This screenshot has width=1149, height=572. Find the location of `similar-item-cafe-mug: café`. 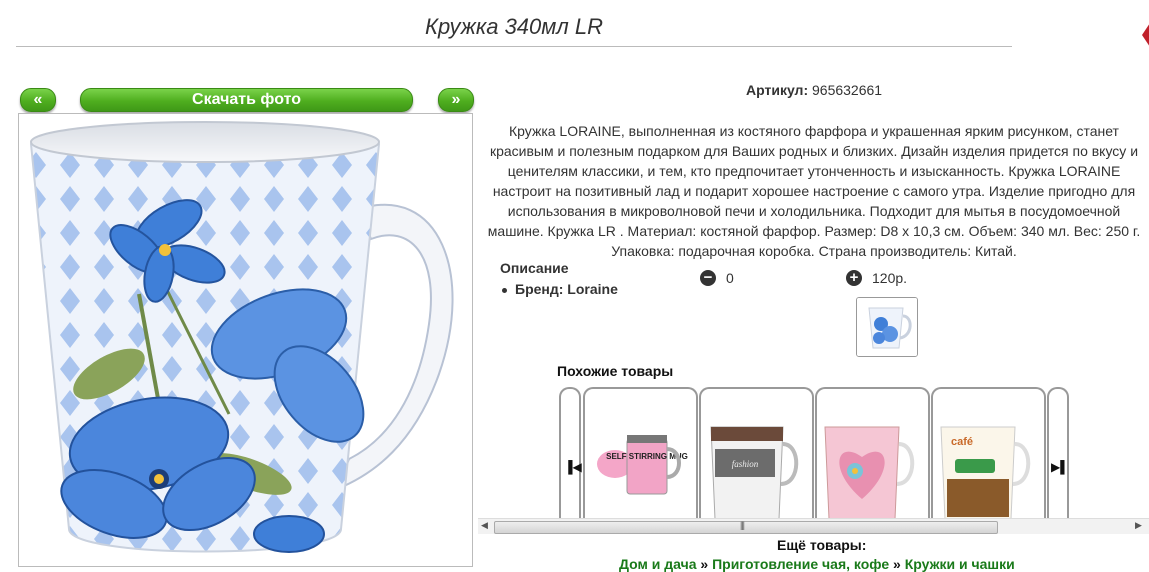

similar-item-cafe-mug: café is located at coordinates (988, 455).